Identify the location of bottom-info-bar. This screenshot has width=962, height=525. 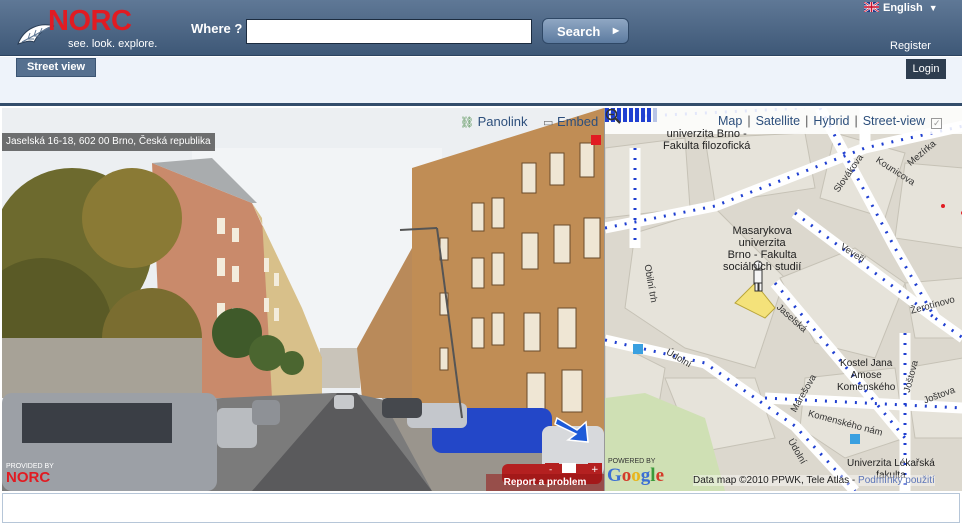
(481, 508).